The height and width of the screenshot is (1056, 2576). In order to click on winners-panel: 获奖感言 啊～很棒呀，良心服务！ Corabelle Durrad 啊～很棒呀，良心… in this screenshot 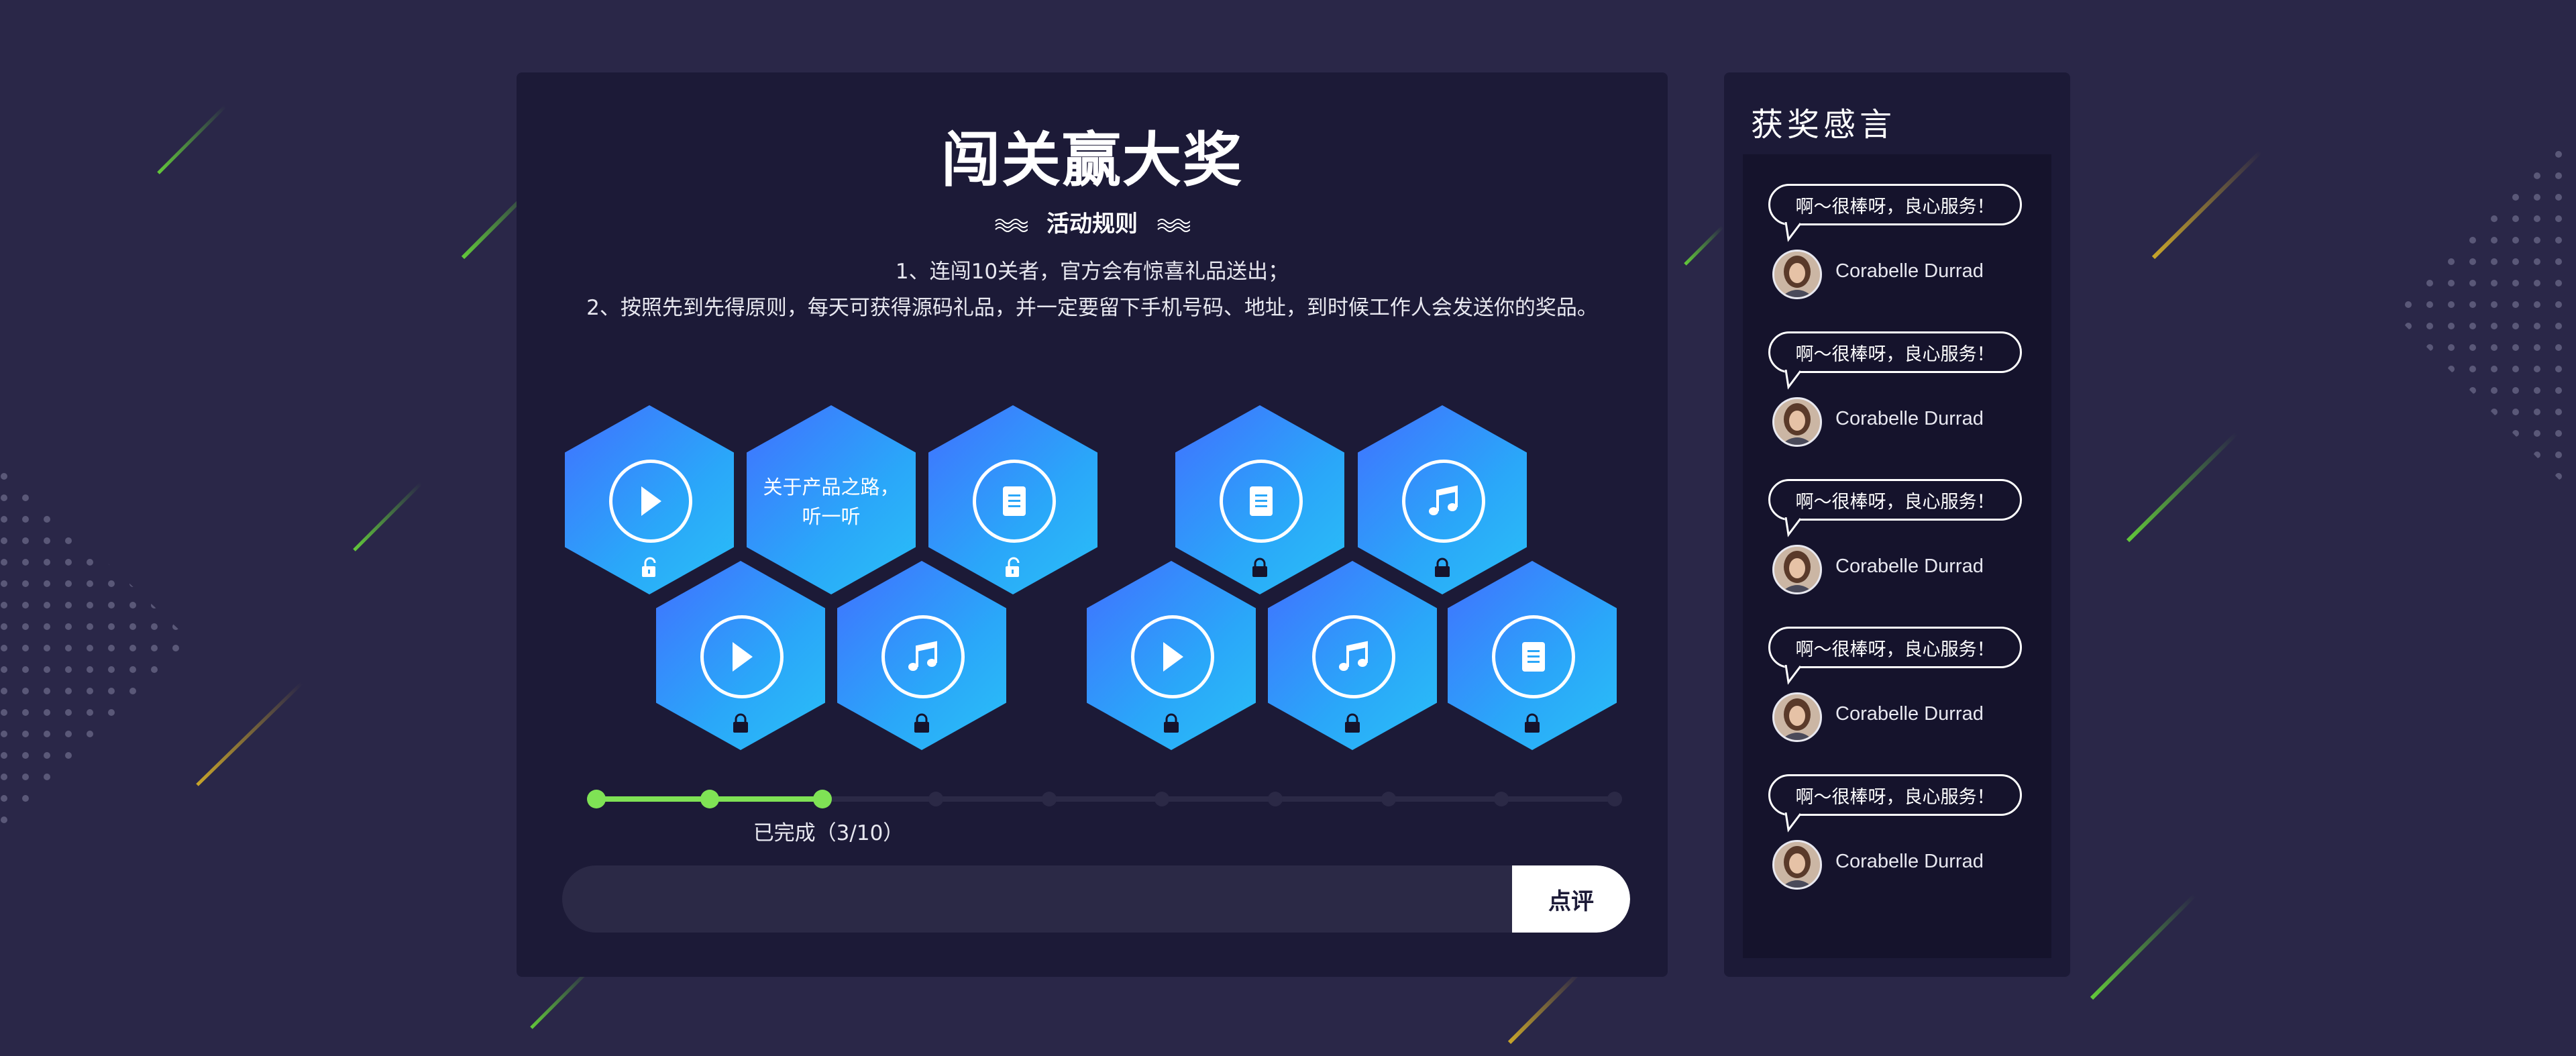, I will do `click(1897, 524)`.